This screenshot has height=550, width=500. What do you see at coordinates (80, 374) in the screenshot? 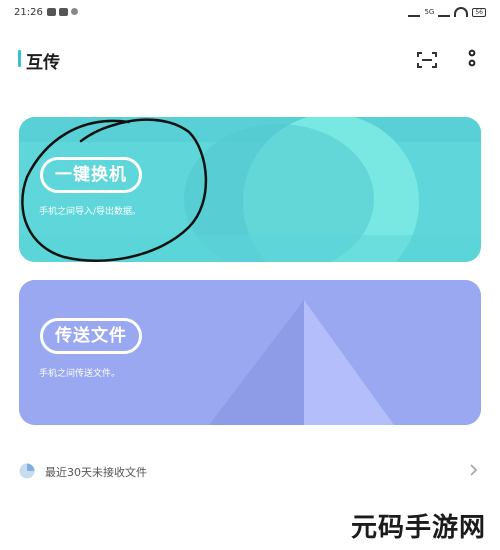
I see `file-transfer-description: 手机之间传送文件。` at bounding box center [80, 374].